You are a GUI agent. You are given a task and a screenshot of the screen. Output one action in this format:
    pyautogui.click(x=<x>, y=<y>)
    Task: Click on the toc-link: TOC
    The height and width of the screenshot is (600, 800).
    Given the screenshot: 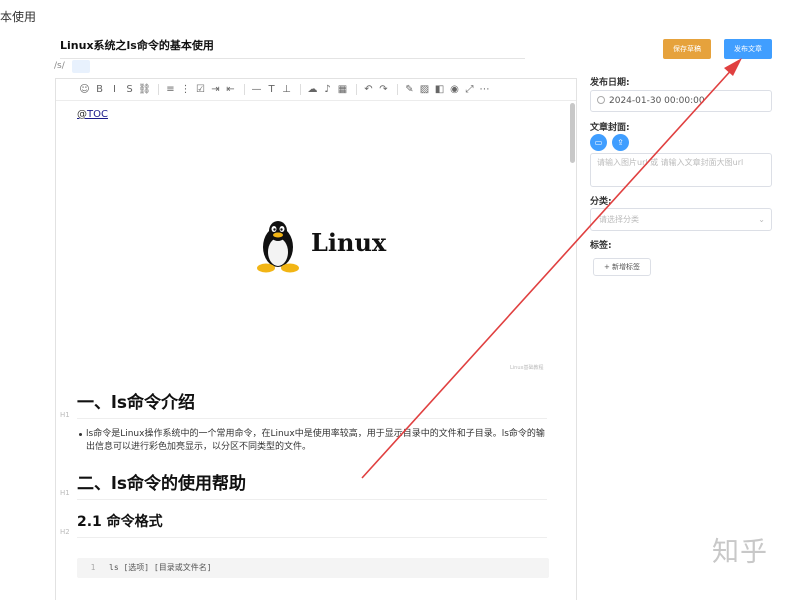 What is the action you would take?
    pyautogui.click(x=97, y=114)
    